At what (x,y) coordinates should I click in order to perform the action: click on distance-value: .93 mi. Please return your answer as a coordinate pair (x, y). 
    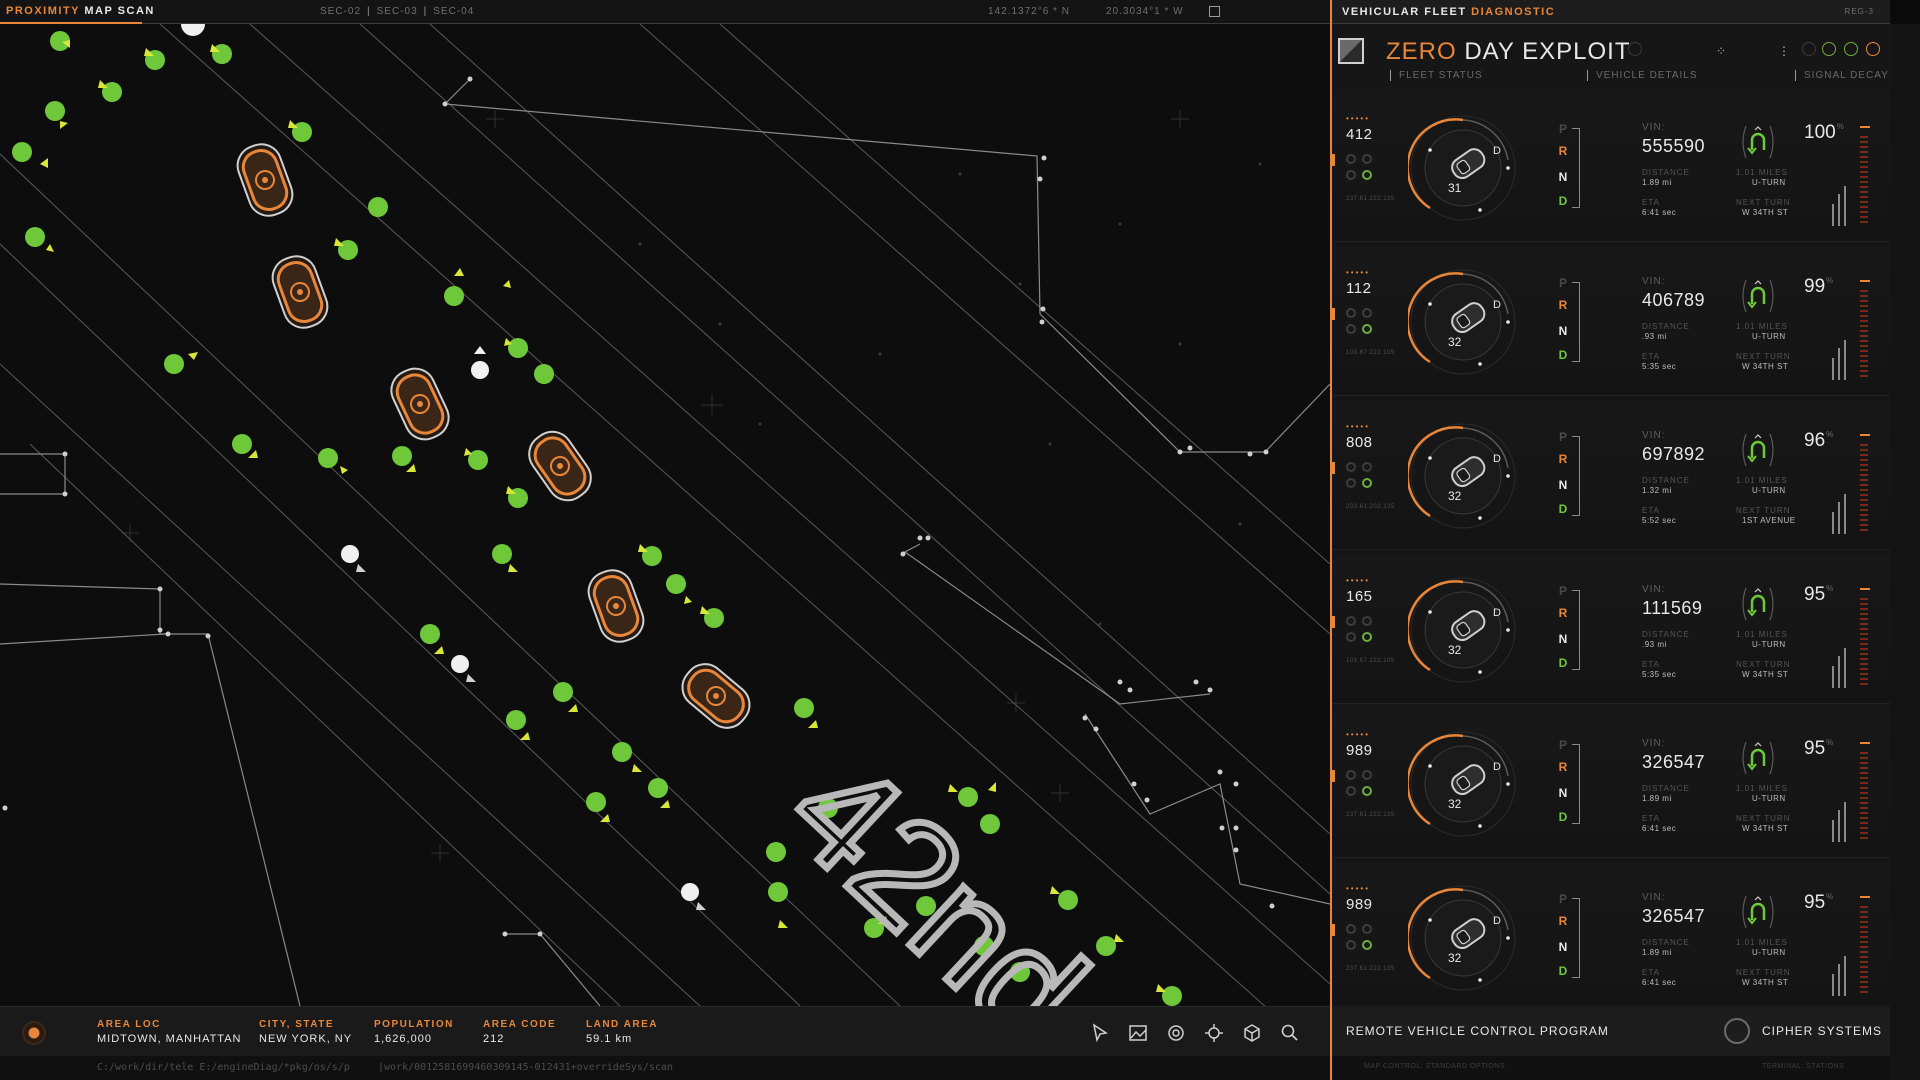
    Looking at the image, I should click on (1654, 644).